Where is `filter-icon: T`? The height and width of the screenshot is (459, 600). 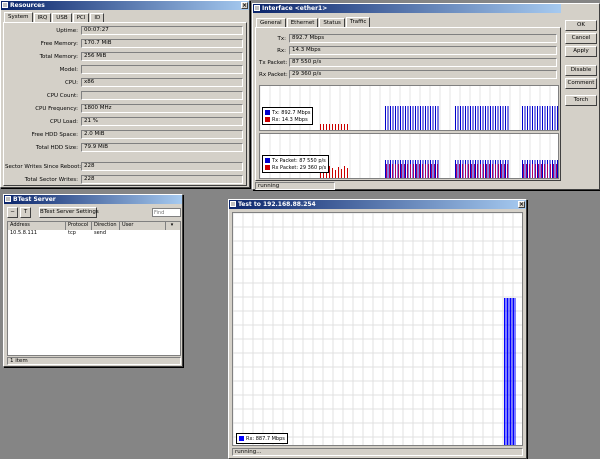
filter-icon: T is located at coordinates (25, 212).